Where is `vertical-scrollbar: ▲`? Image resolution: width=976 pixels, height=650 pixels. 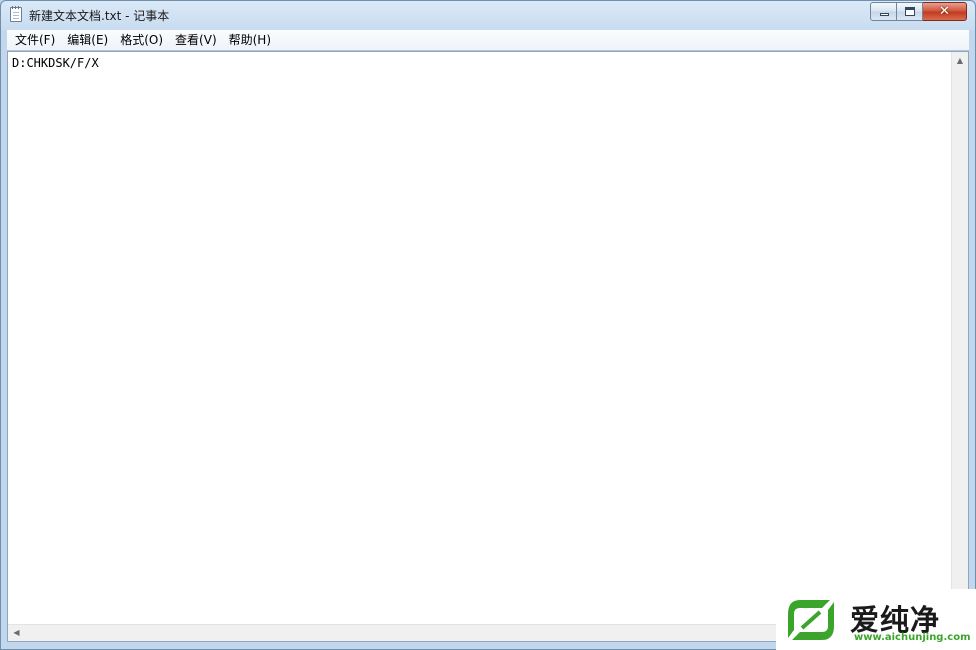 vertical-scrollbar: ▲ is located at coordinates (959, 338).